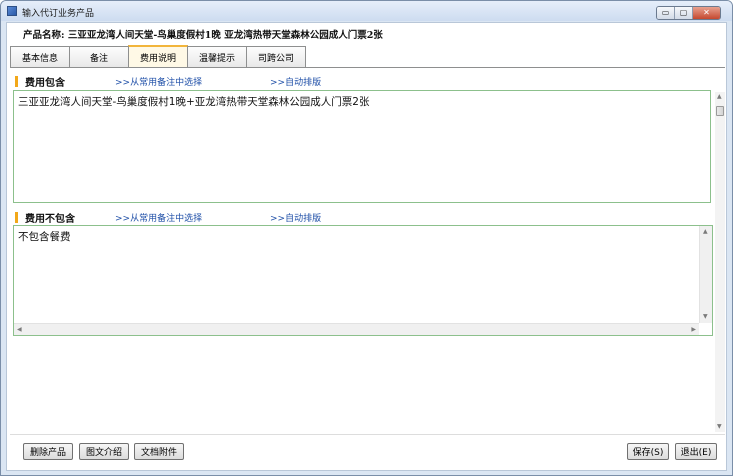 This screenshot has width=733, height=476. I want to click on app-icon, so click(12, 11).